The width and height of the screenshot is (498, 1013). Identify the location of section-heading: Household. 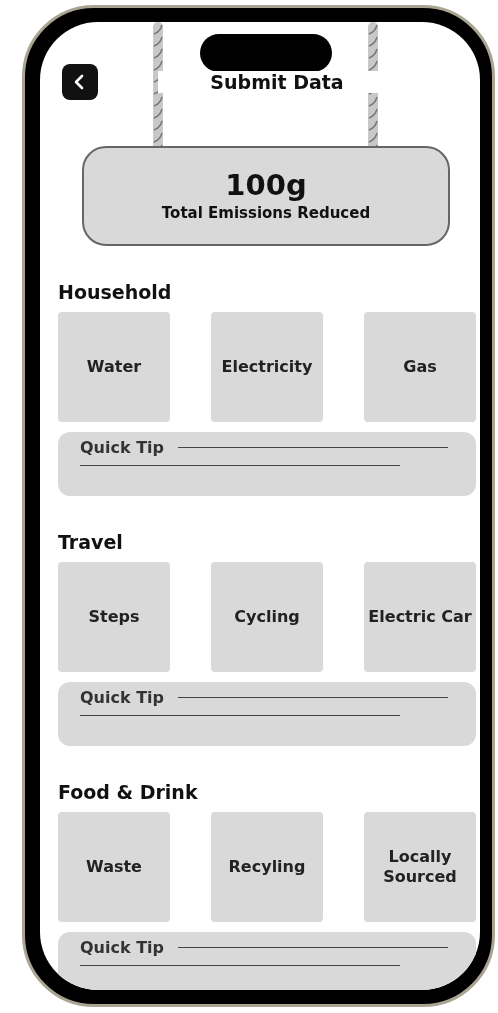
(115, 292).